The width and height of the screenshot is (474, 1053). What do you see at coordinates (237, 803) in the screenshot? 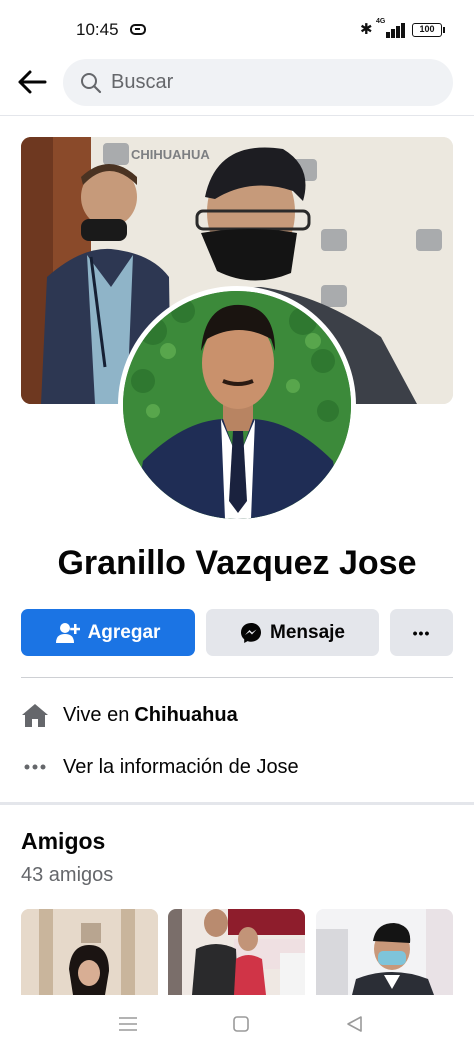
I see `section-separator` at bounding box center [237, 803].